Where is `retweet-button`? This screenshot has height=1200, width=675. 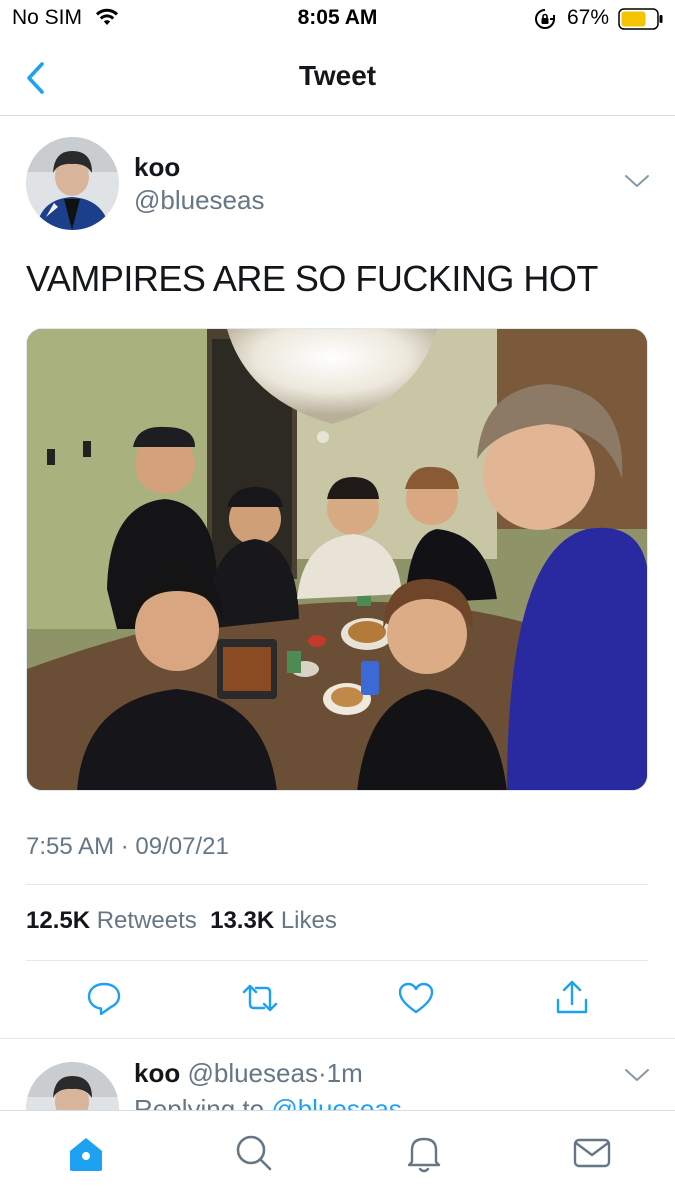 retweet-button is located at coordinates (260, 998).